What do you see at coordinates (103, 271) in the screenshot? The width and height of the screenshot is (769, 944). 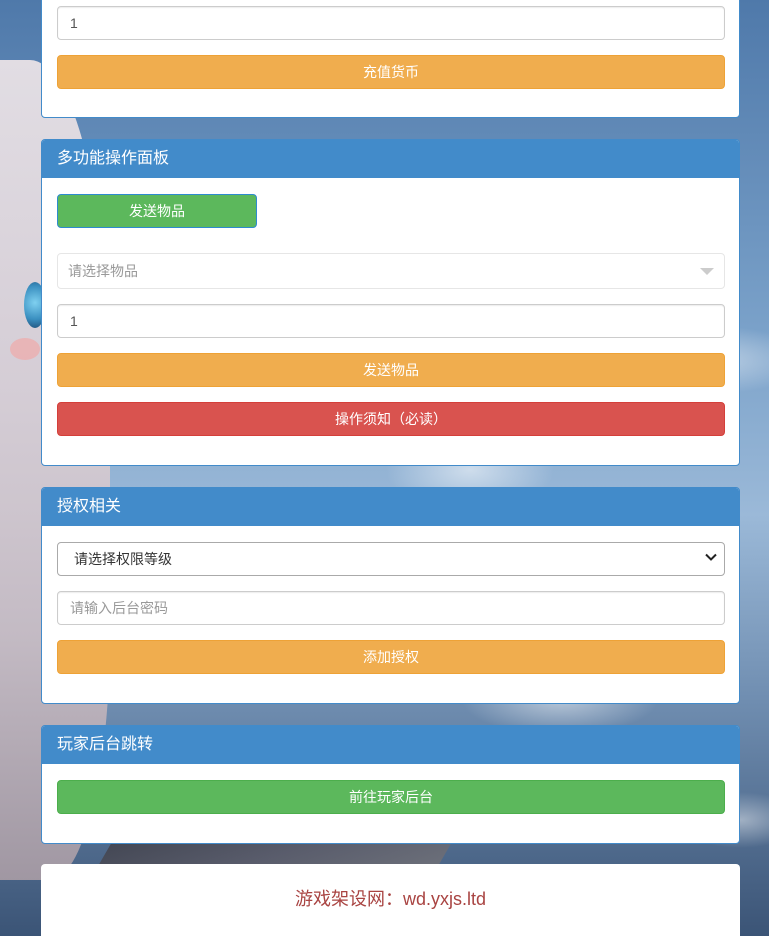 I see `item-select-placeholder: 请选择物品` at bounding box center [103, 271].